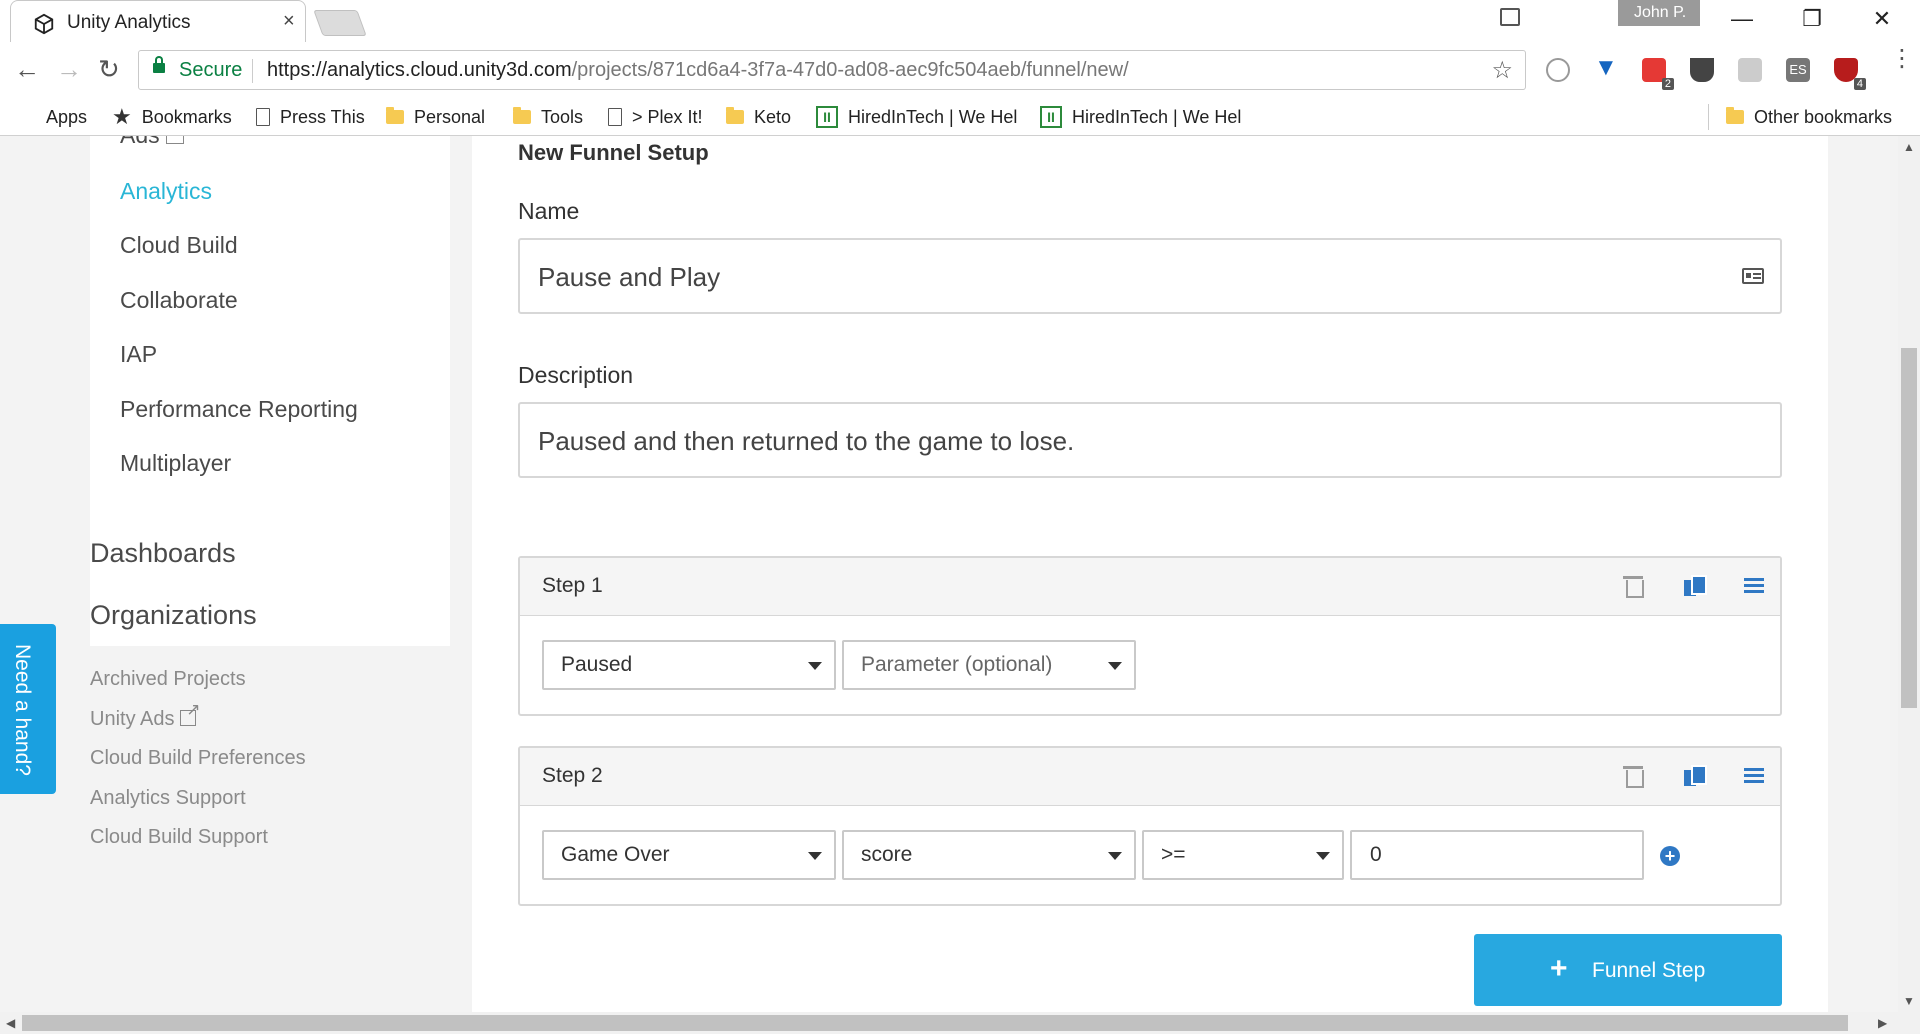 The width and height of the screenshot is (1920, 1034). What do you see at coordinates (132, 719) in the screenshot?
I see `sidebar-link-label: Unity Ads` at bounding box center [132, 719].